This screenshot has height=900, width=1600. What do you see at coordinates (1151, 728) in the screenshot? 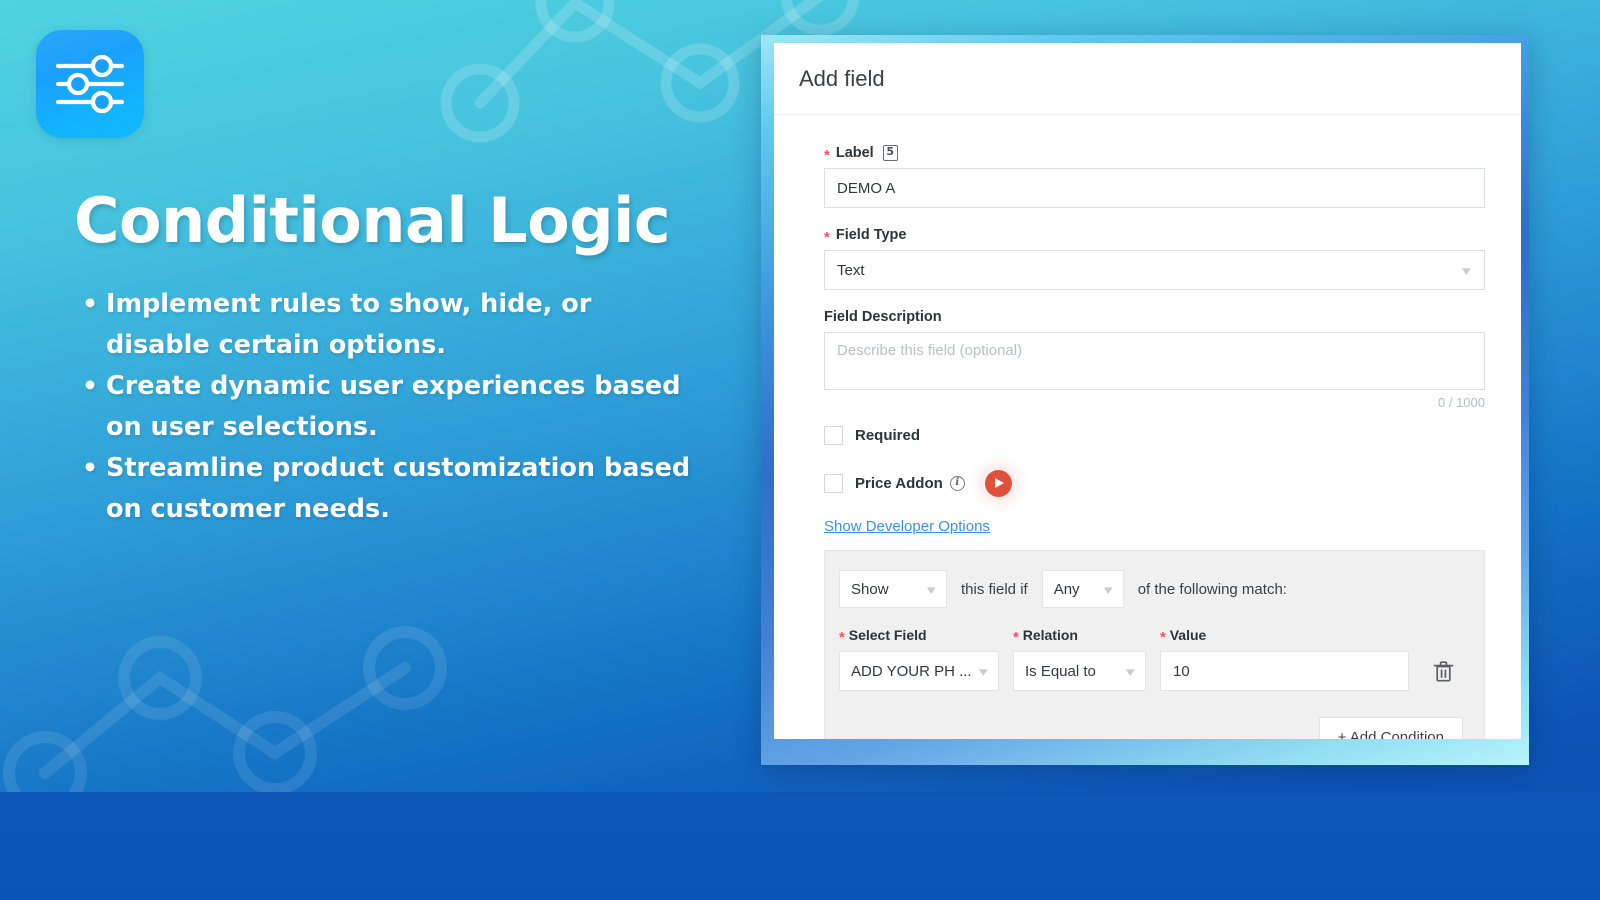
I see `add-condition-wrap: + Add Condition` at bounding box center [1151, 728].